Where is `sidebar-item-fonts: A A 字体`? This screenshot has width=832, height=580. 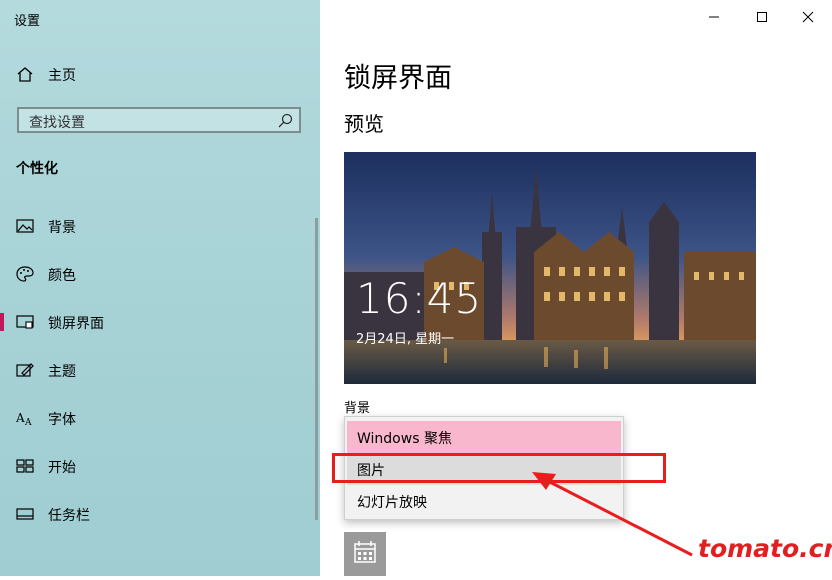 sidebar-item-fonts: A A 字体 is located at coordinates (160, 418).